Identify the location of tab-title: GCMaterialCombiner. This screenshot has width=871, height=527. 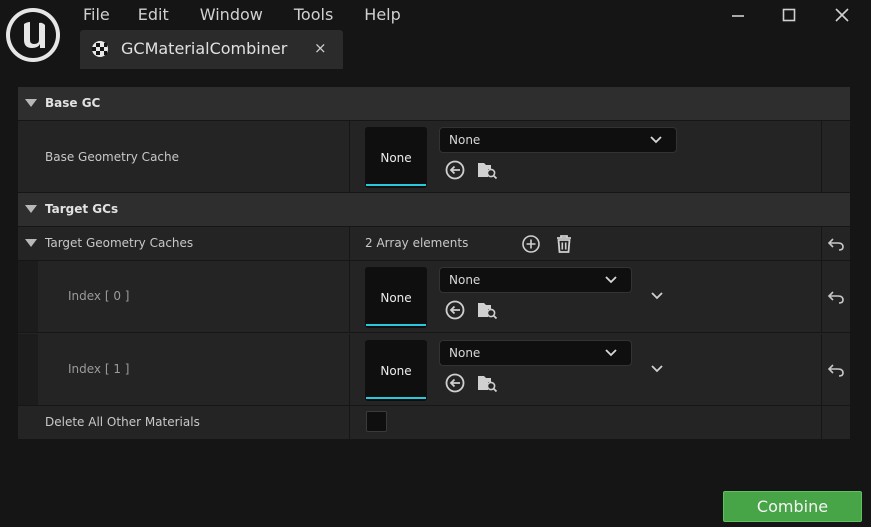
(204, 48).